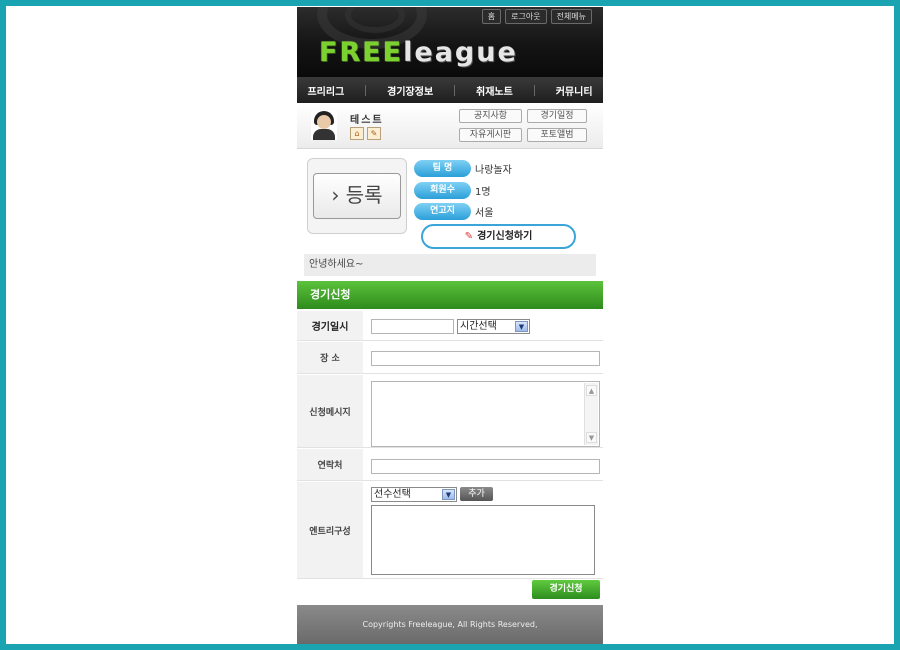 The height and width of the screenshot is (650, 900). I want to click on scrollbar: ▲ ▼, so click(591, 414).